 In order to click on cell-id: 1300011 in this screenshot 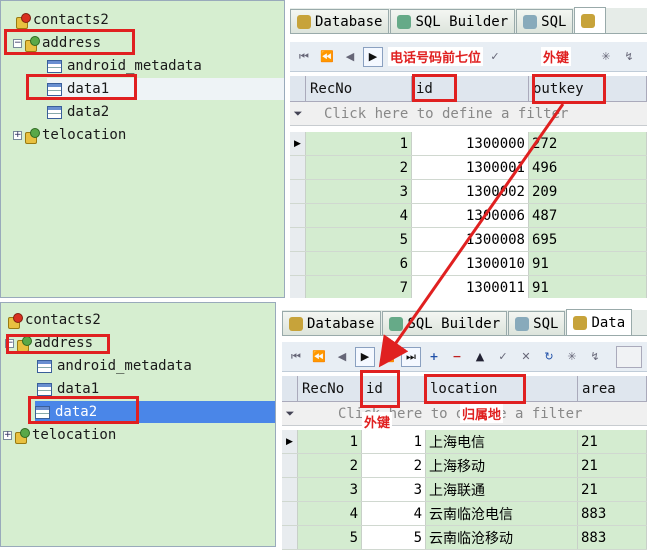, I will do `click(470, 287)`.